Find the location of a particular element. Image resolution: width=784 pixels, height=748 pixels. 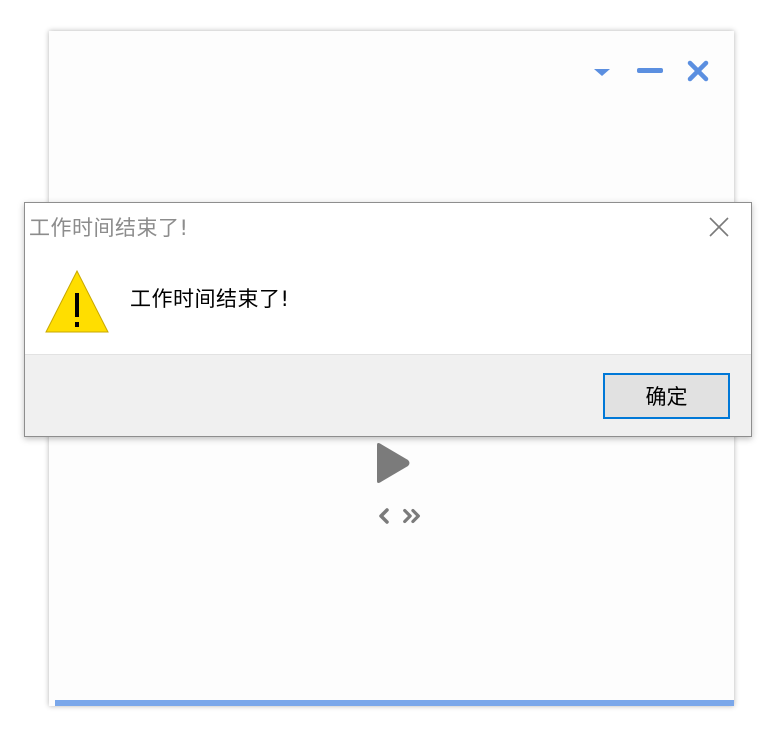

dialog-title: 工作时间结束了! is located at coordinates (109, 228).